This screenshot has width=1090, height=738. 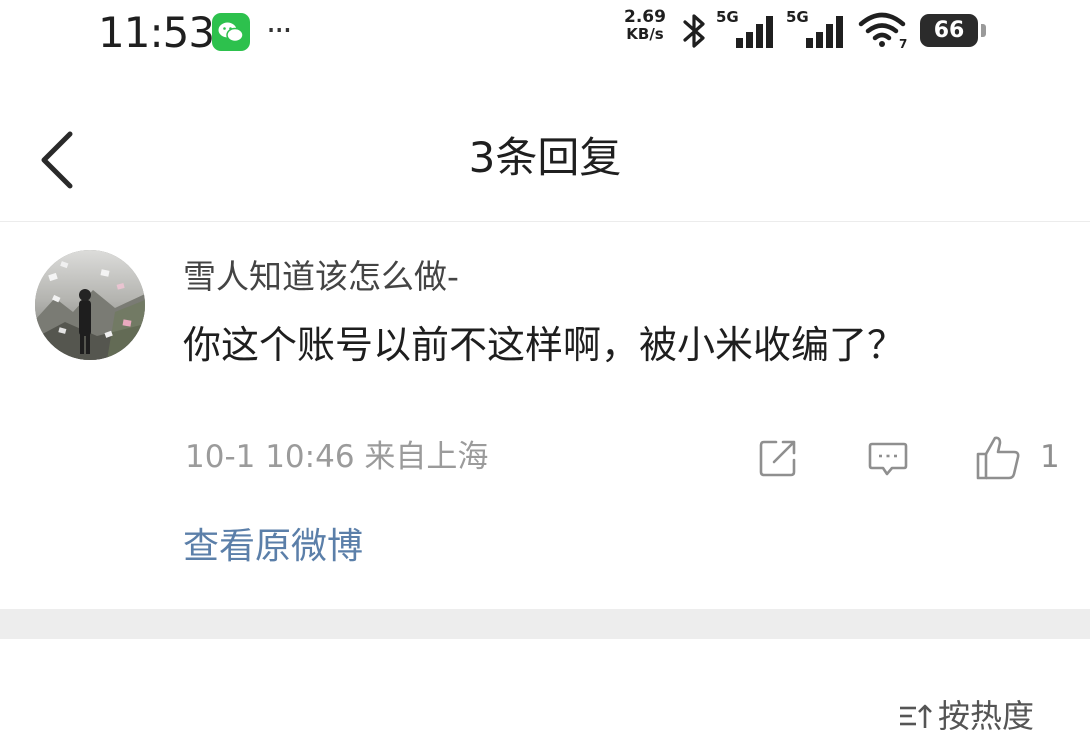 What do you see at coordinates (986, 716) in the screenshot?
I see `sort-label: 按热度` at bounding box center [986, 716].